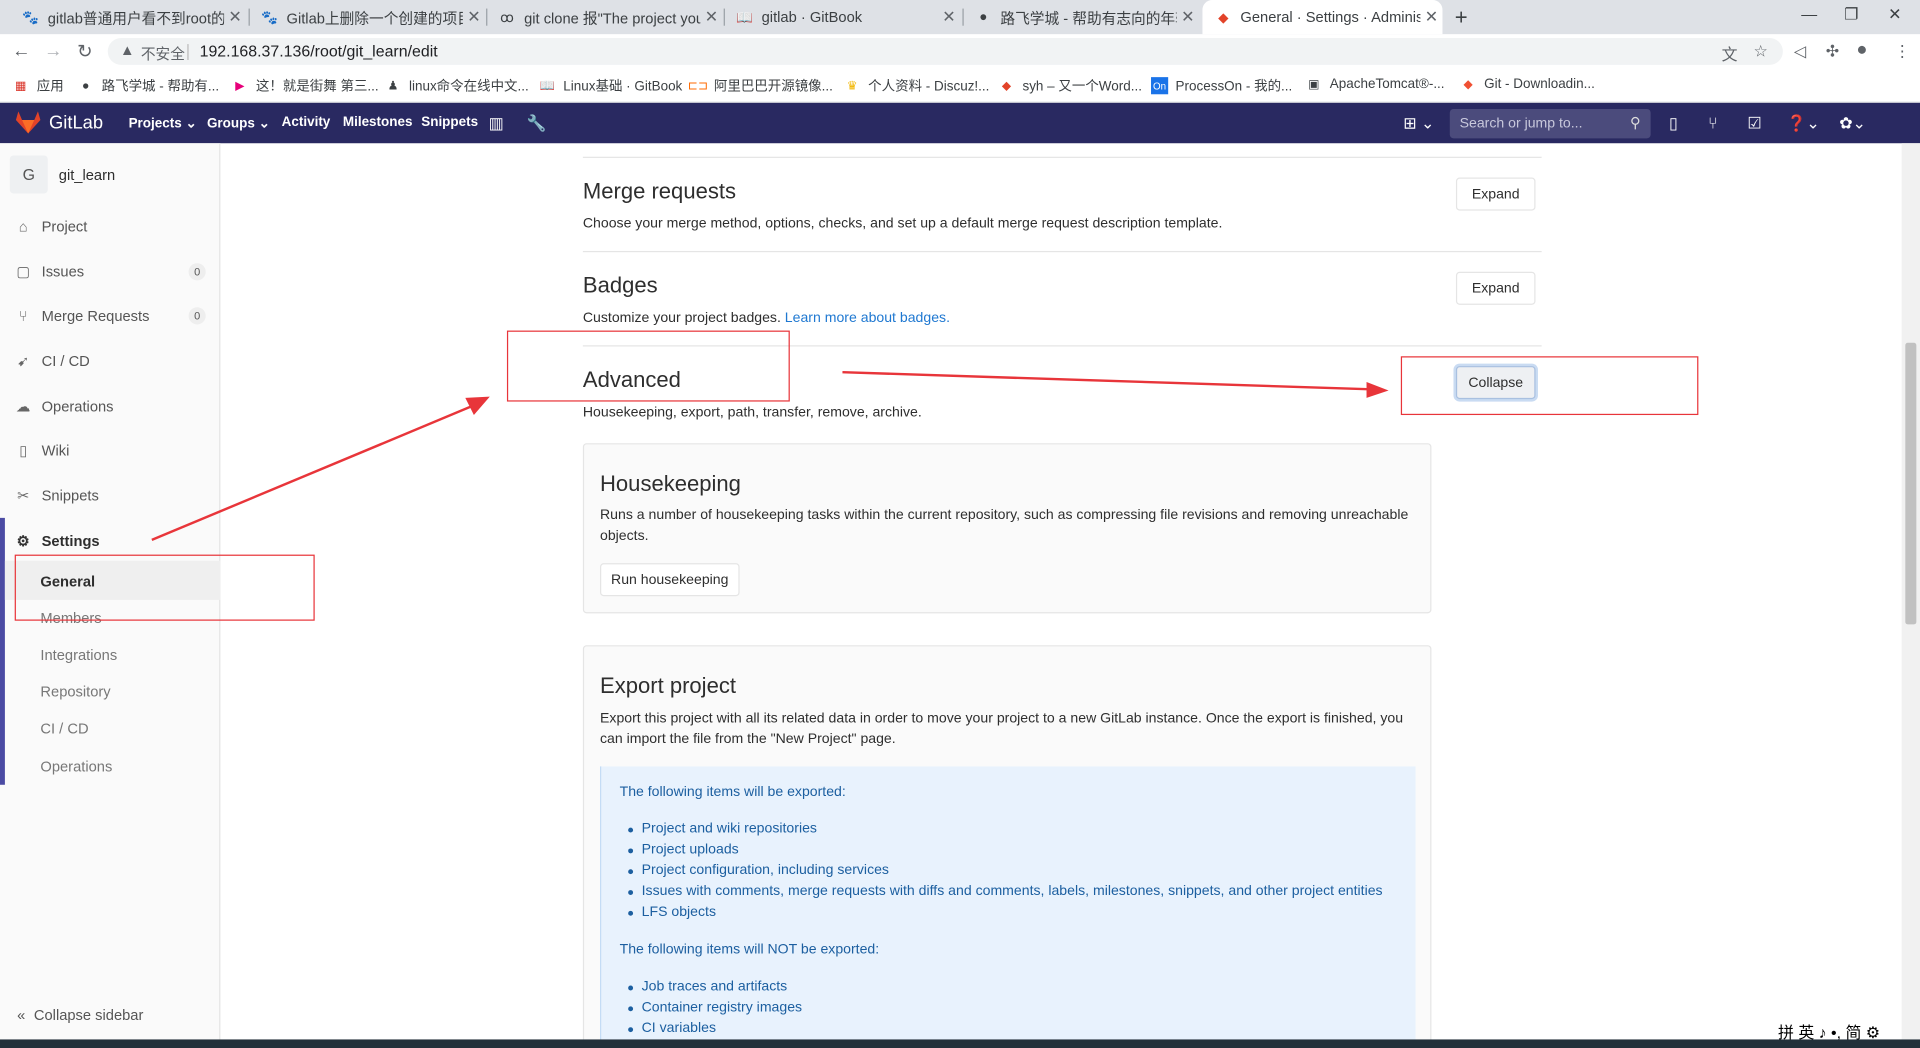  What do you see at coordinates (960, 1043) in the screenshot?
I see `taskbar` at bounding box center [960, 1043].